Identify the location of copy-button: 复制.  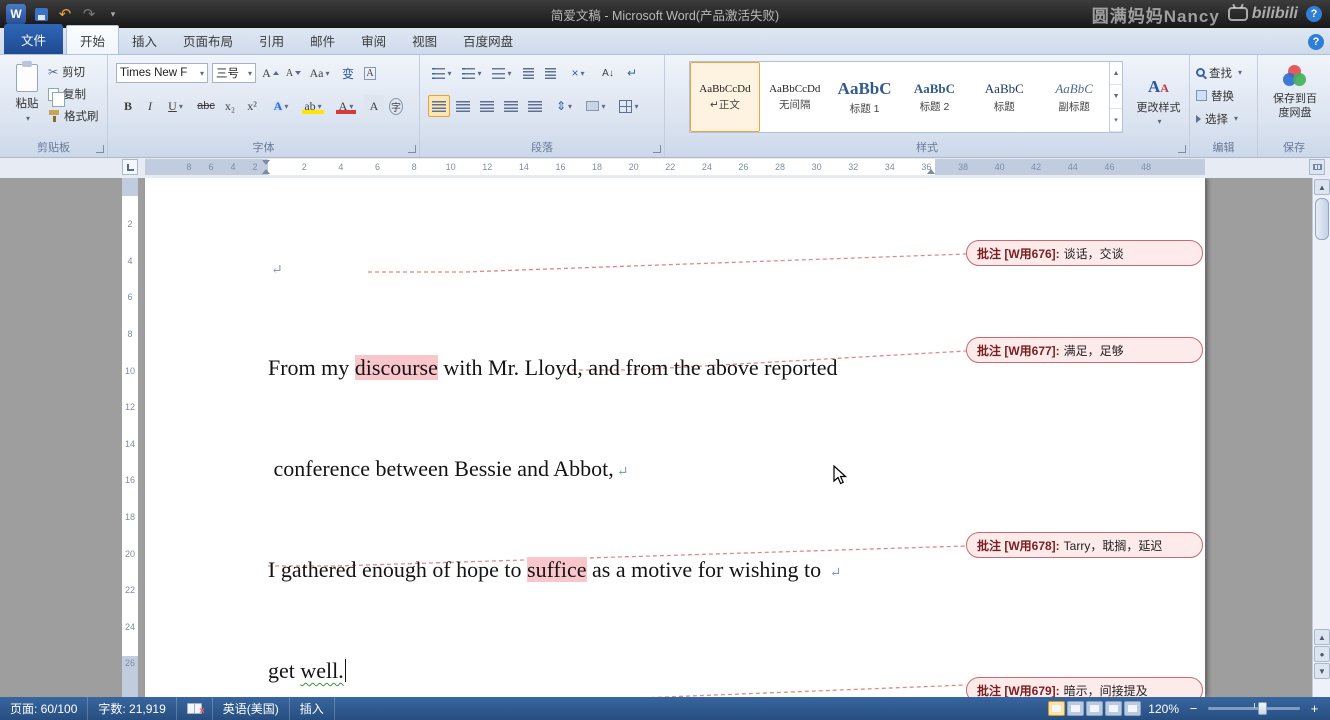
(67, 96).